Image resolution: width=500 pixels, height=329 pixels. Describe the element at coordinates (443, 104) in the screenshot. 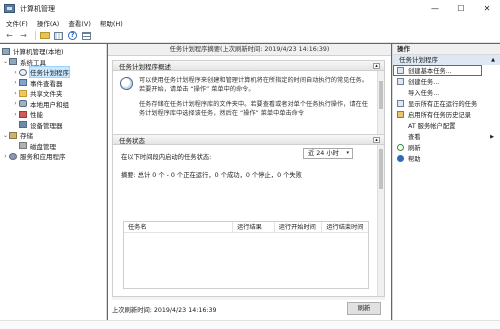

I see `action-label: 显示所有正在运行的任务` at that location.